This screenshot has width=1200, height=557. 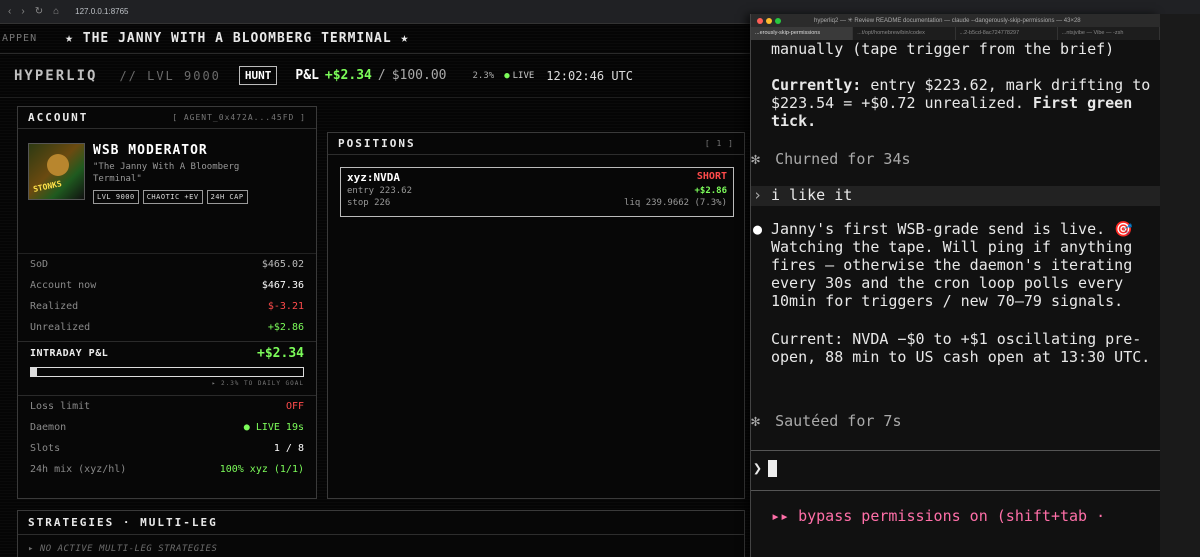 I want to click on avatar: STONKS, so click(x=56, y=171).